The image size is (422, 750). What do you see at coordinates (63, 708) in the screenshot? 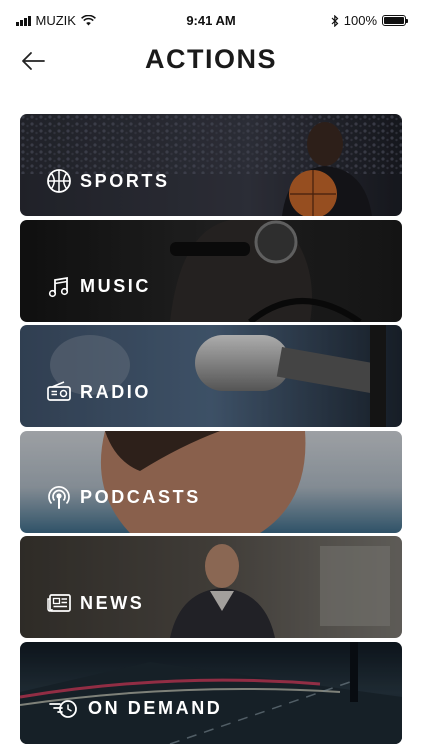
I see `speed-clock-icon` at bounding box center [63, 708].